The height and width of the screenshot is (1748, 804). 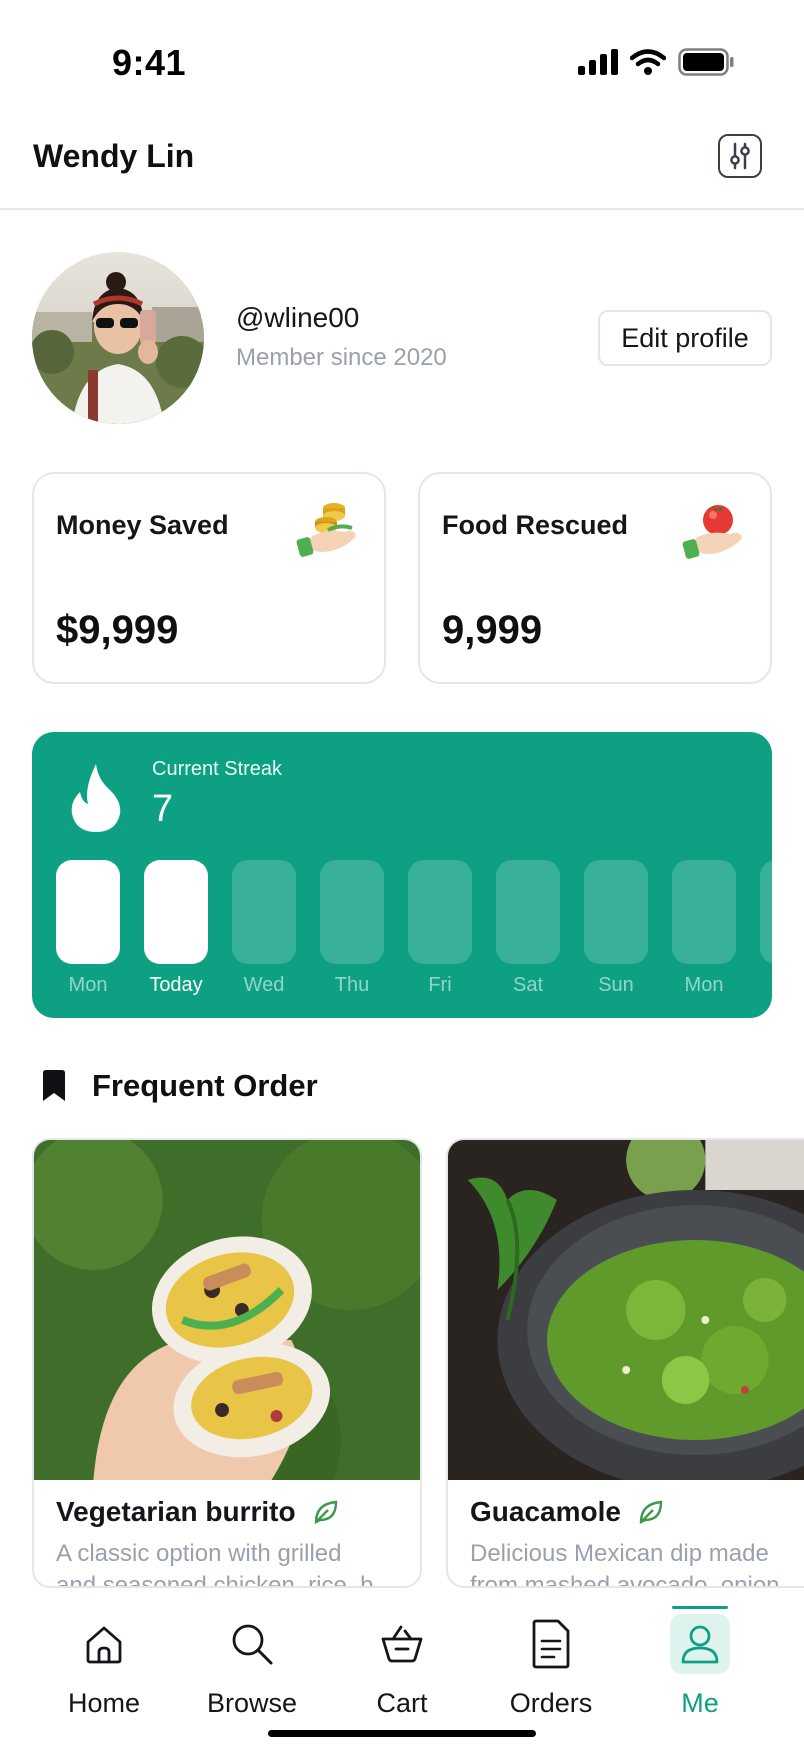 I want to click on money-saved-card: Money Saved $9,999, so click(x=209, y=578).